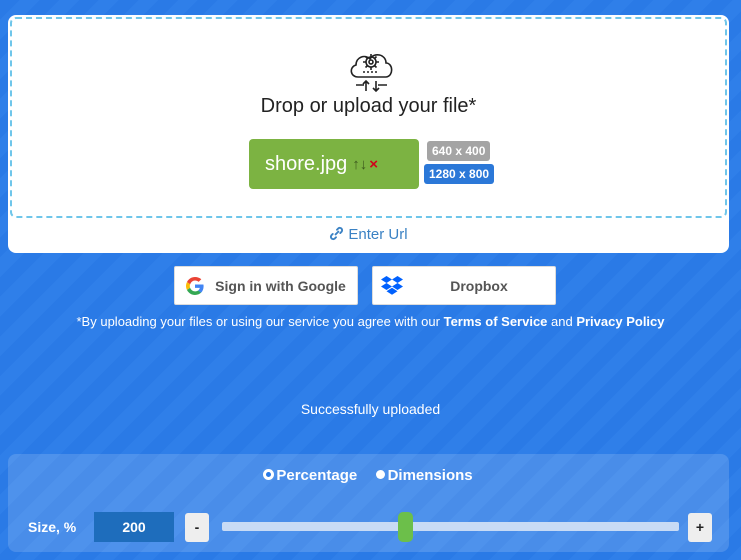 Image resolution: width=741 pixels, height=560 pixels. I want to click on radio-dimensions: Dimensions, so click(424, 475).